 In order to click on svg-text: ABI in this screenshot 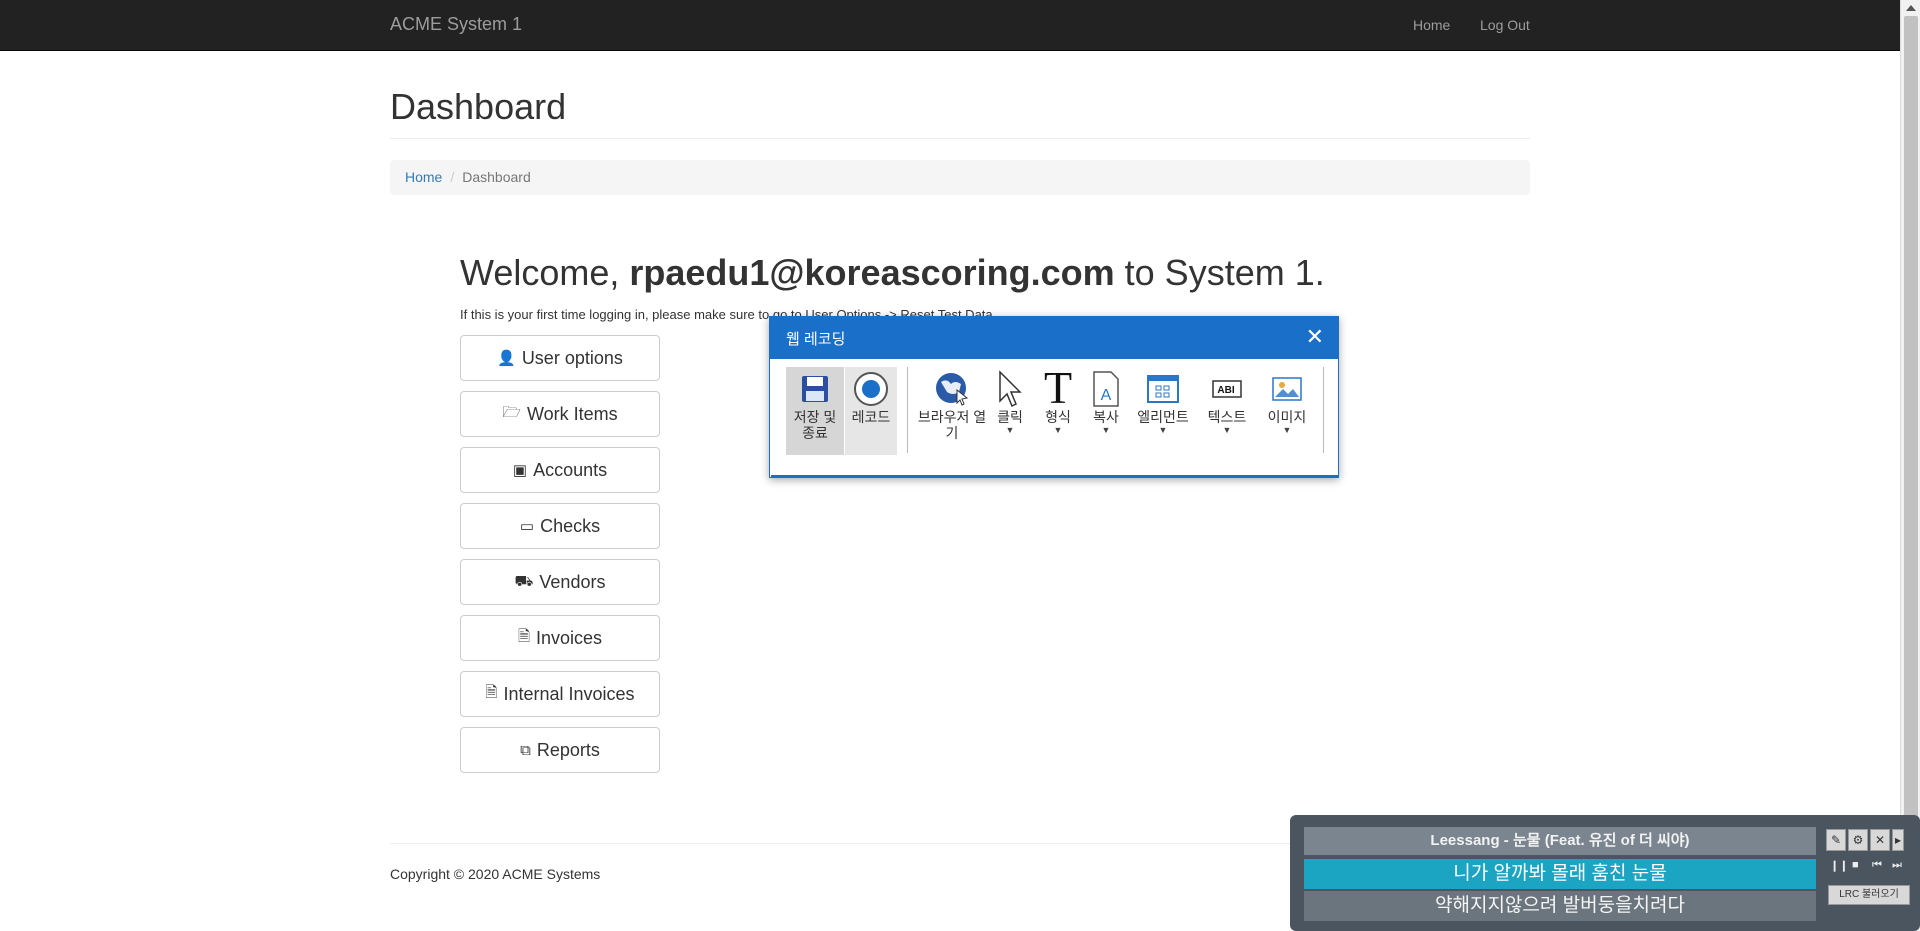, I will do `click(1225, 390)`.